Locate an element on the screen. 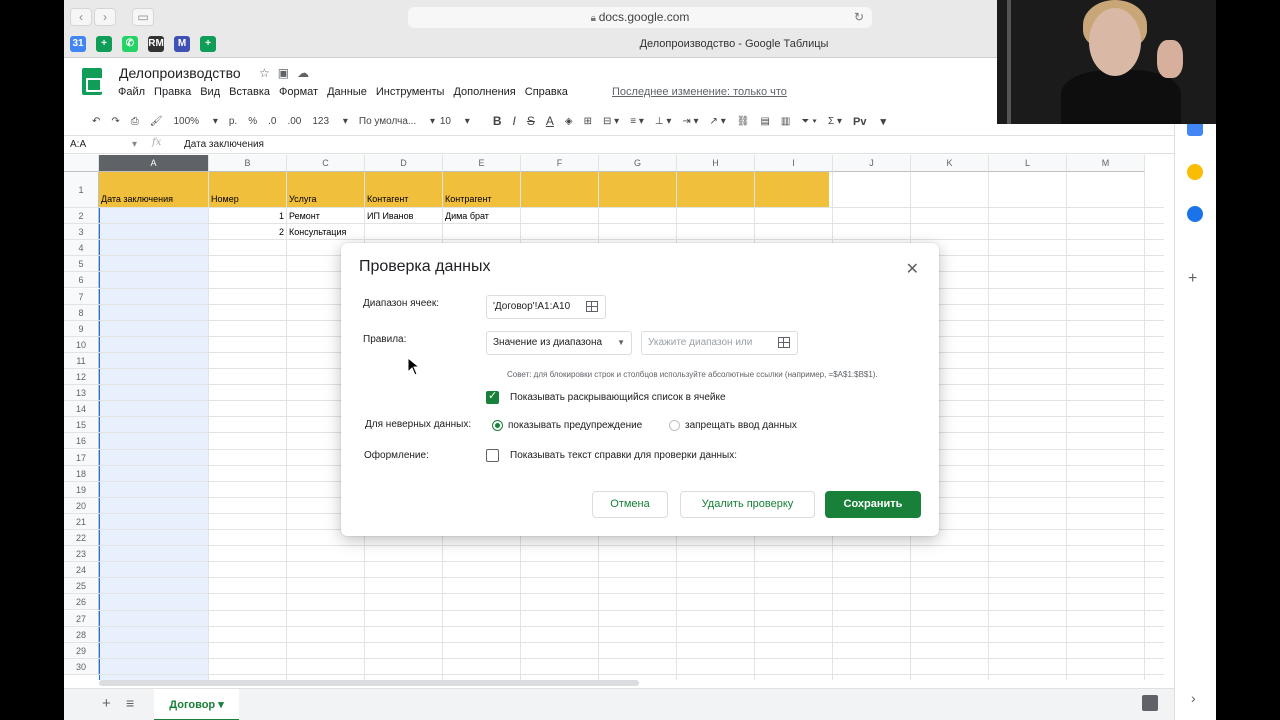 The width and height of the screenshot is (1280, 720). rm-icon: RM is located at coordinates (156, 44).